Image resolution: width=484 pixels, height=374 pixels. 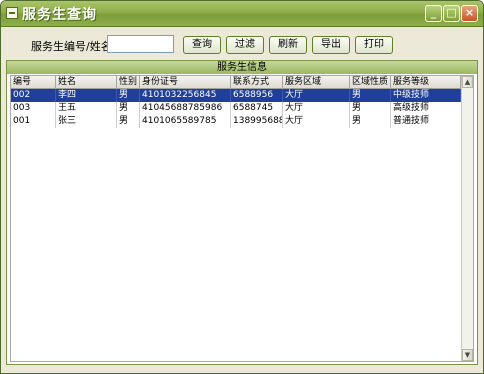 I want to click on refresh-button: 刷新, so click(x=288, y=45).